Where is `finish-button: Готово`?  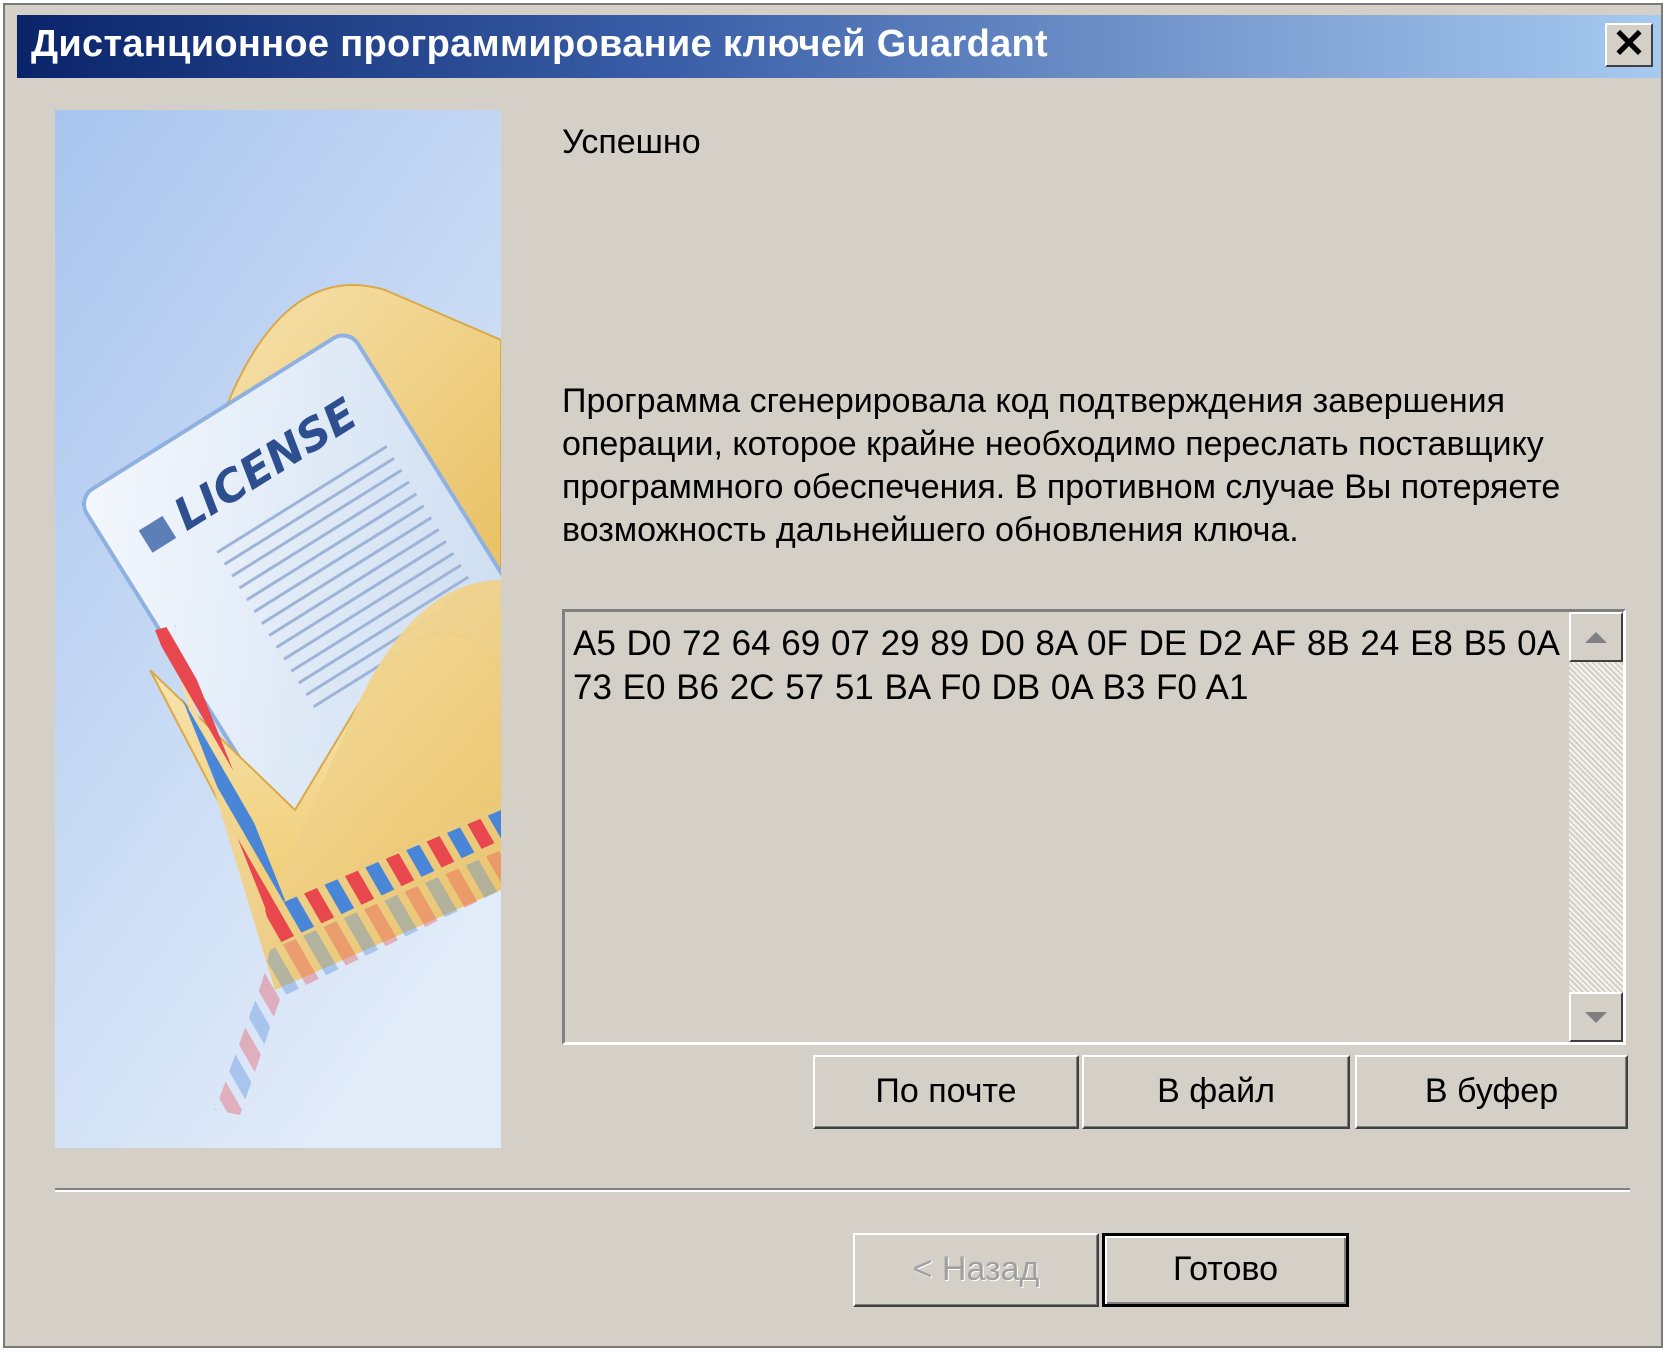 finish-button: Готово is located at coordinates (1225, 1270).